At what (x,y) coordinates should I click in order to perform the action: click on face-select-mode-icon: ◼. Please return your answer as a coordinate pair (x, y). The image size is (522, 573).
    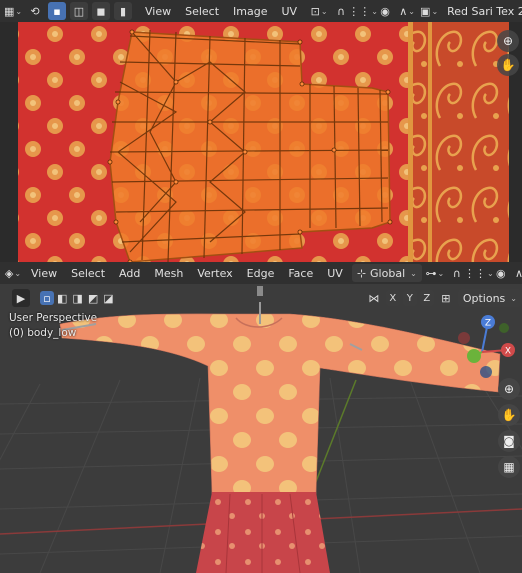
    Looking at the image, I should click on (101, 11).